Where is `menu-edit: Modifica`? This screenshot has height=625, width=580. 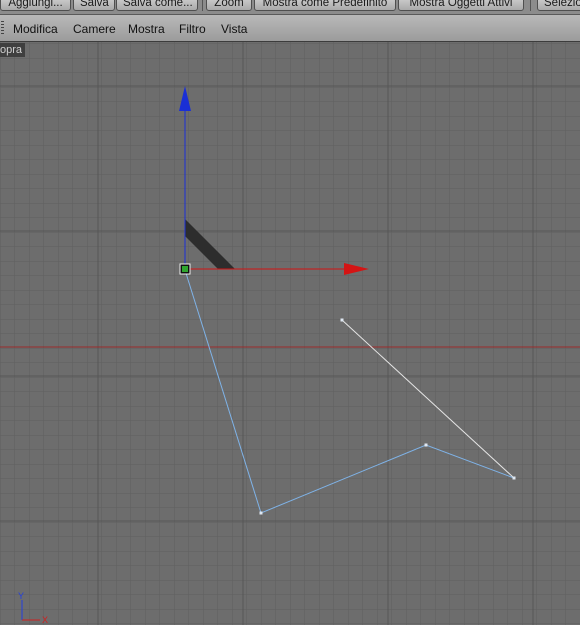 menu-edit: Modifica is located at coordinates (35, 28).